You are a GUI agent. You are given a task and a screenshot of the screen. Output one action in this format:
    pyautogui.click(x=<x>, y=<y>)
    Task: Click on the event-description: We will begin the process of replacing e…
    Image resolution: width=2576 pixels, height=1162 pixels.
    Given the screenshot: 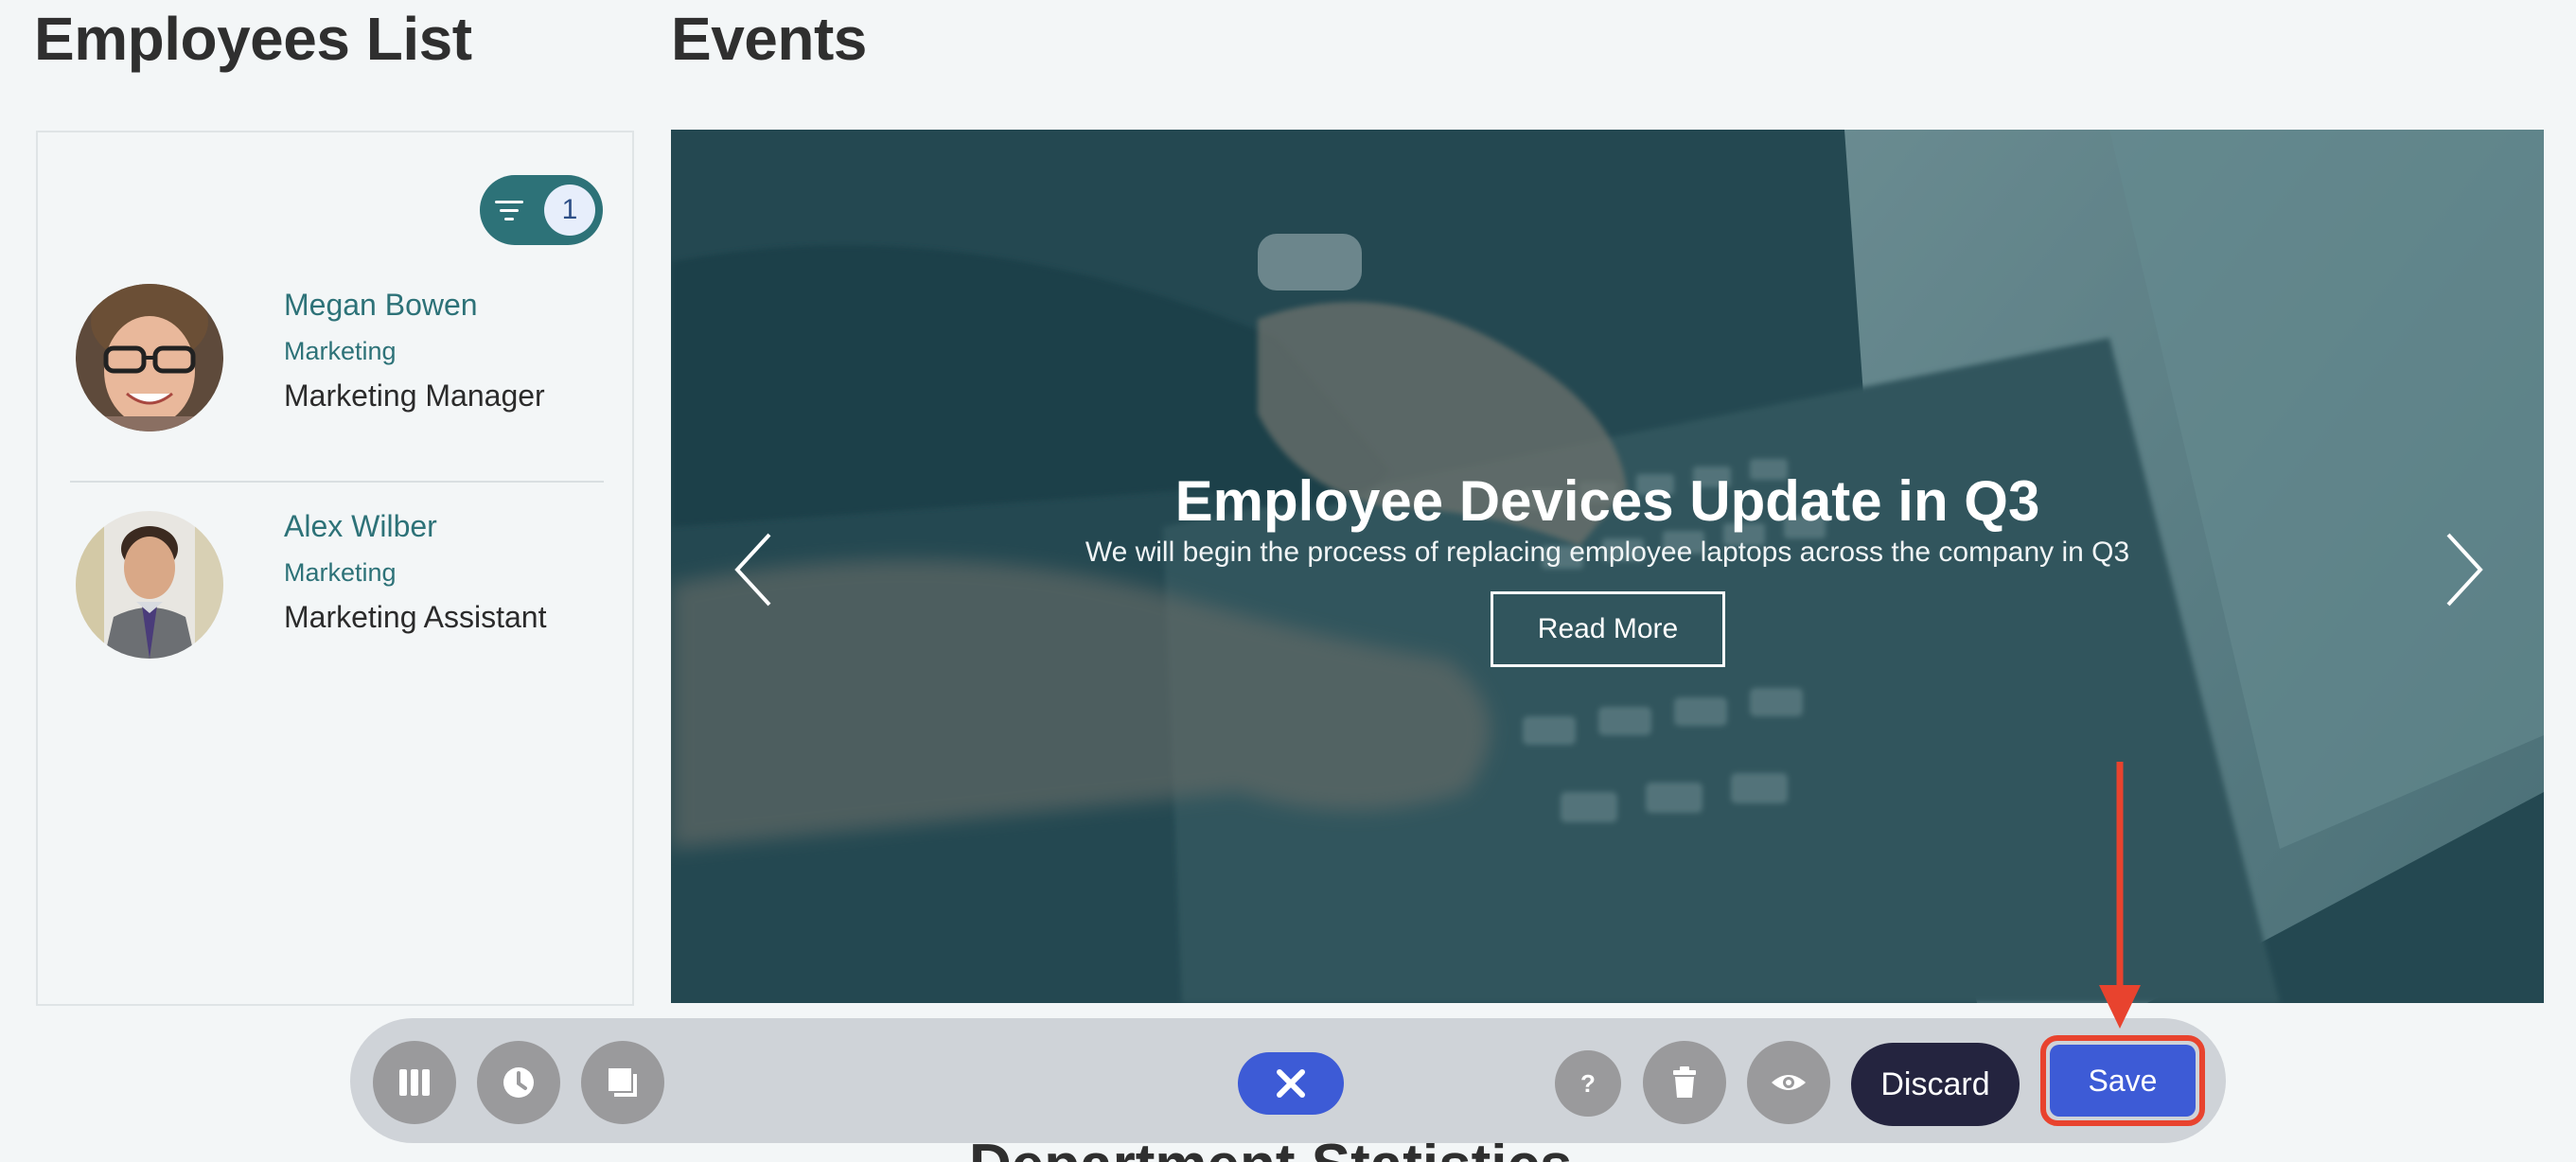 What is the action you would take?
    pyautogui.click(x=1607, y=552)
    